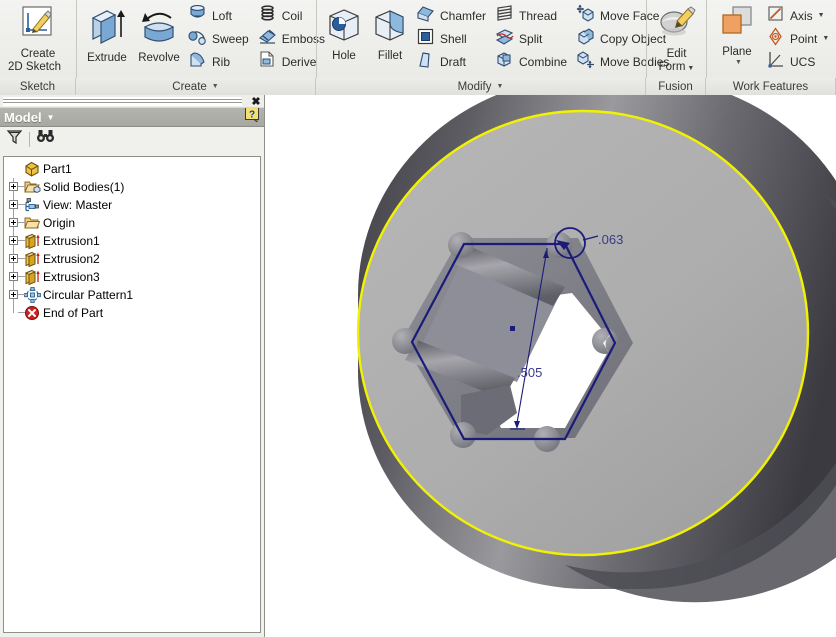  What do you see at coordinates (220, 61) in the screenshot?
I see `rib-button: Rib` at bounding box center [220, 61].